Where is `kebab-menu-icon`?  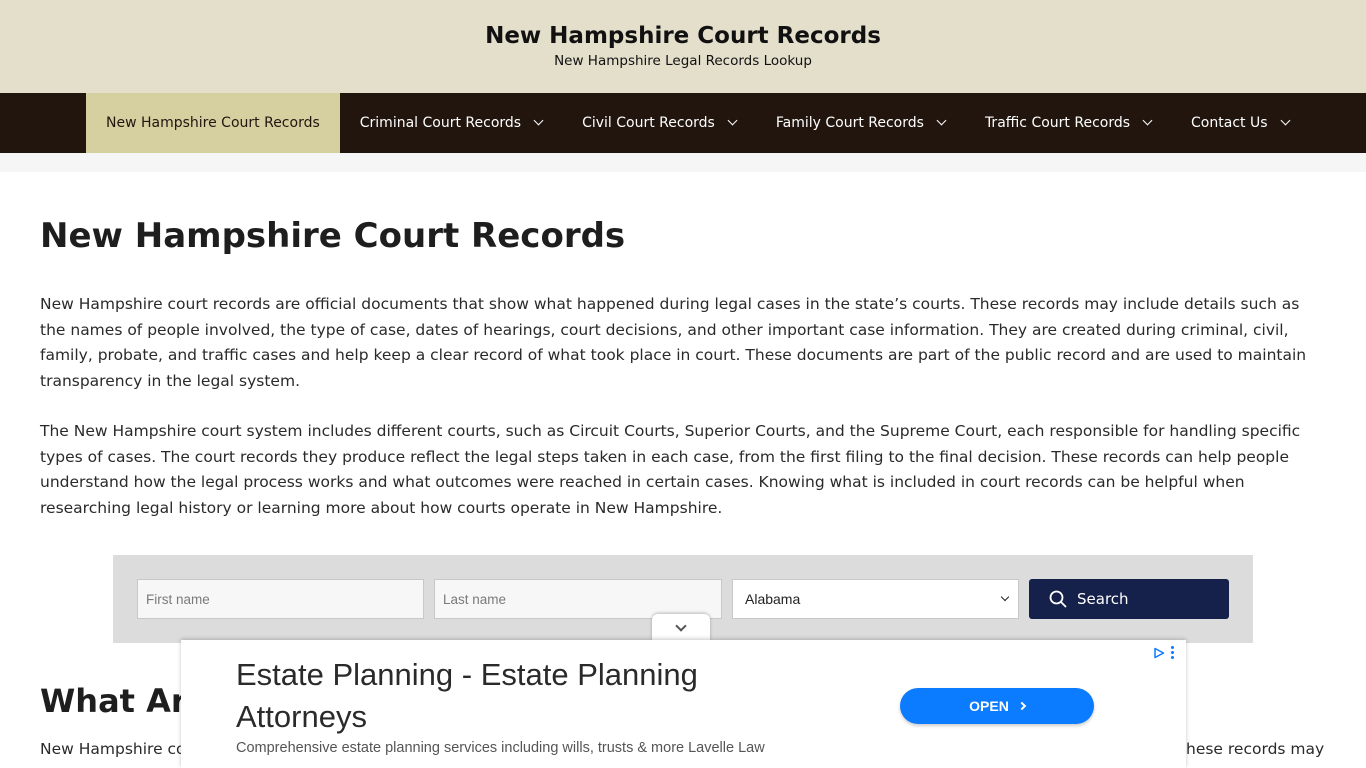 kebab-menu-icon is located at coordinates (1172, 652).